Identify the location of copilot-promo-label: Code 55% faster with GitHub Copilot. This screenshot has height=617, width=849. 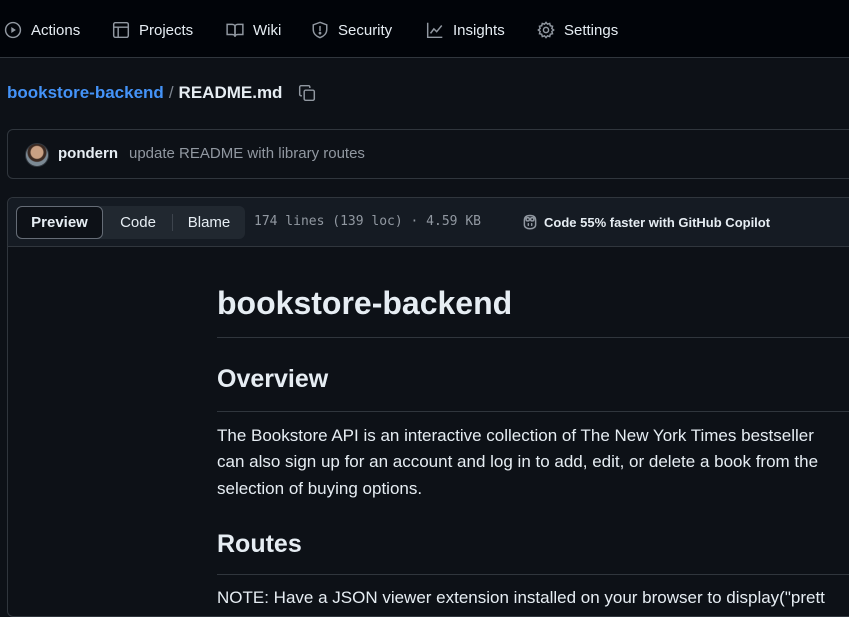
(657, 222).